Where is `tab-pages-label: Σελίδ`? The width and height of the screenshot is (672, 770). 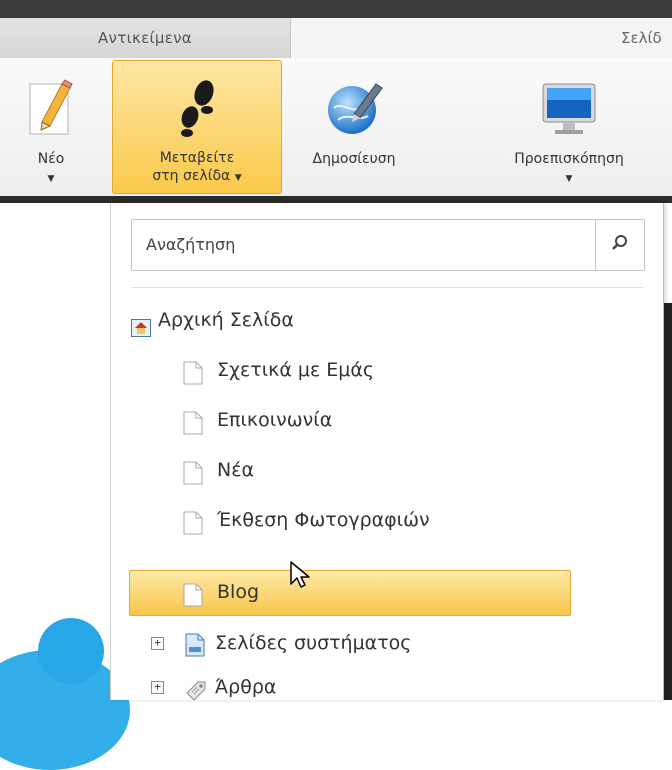
tab-pages-label: Σελίδ is located at coordinates (641, 38).